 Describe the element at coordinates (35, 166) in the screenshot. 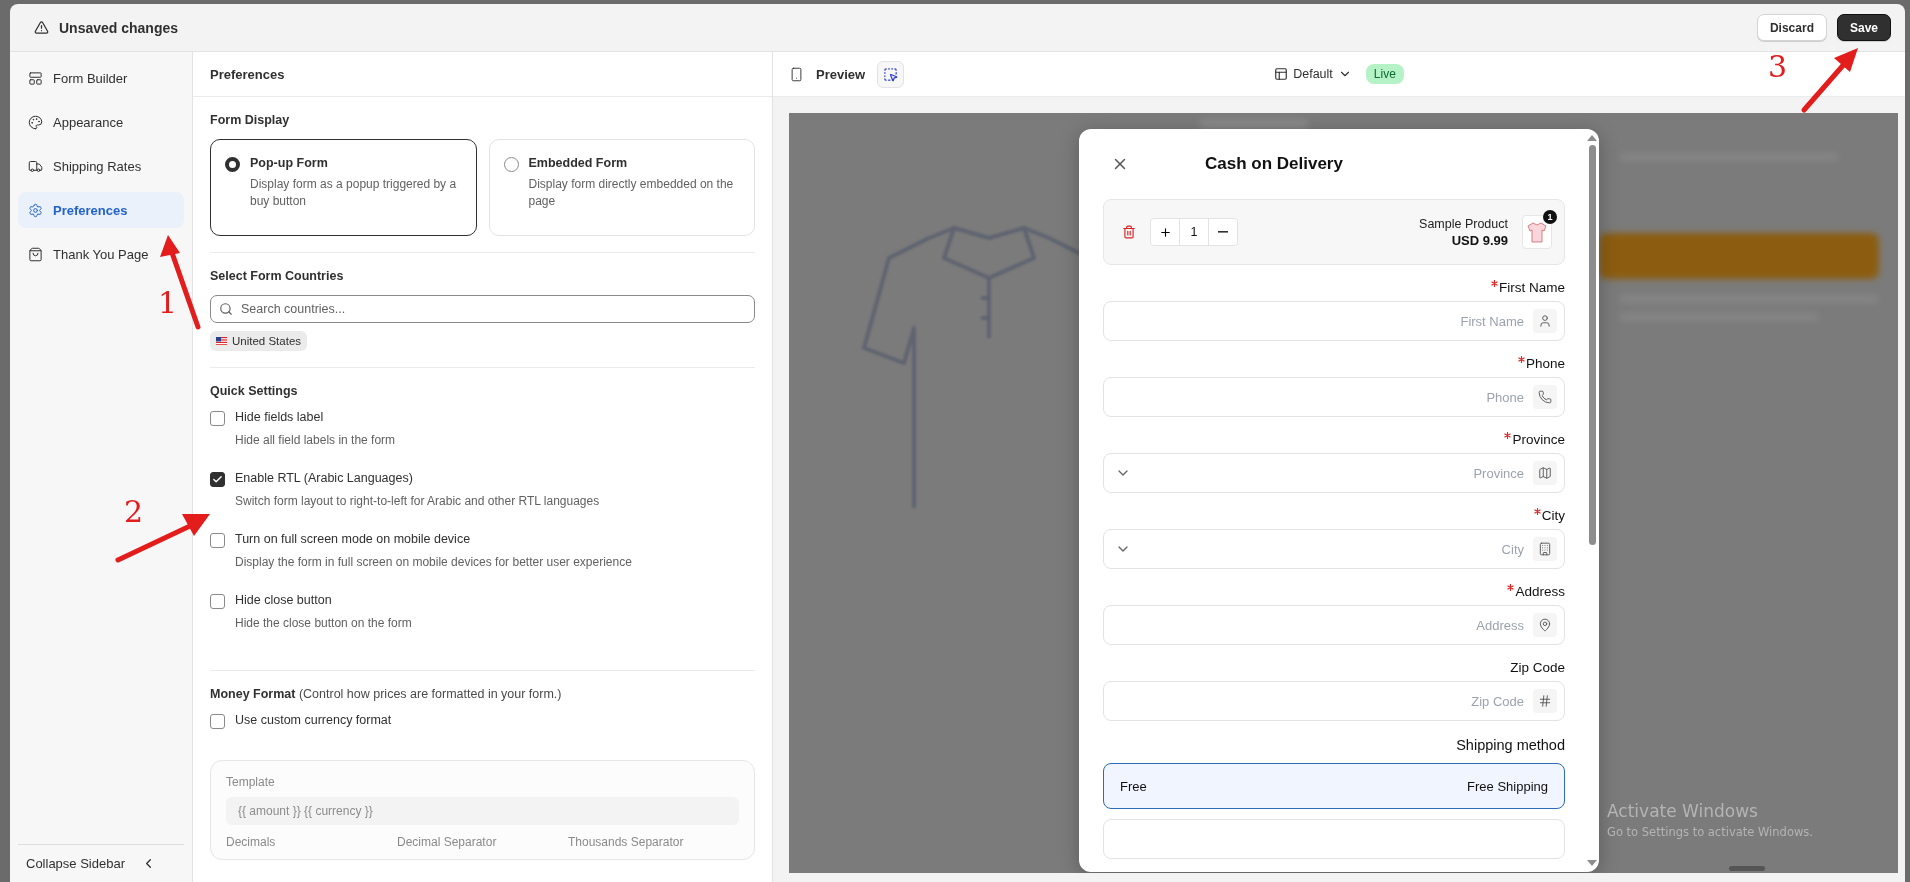

I see `truck-icon` at that location.